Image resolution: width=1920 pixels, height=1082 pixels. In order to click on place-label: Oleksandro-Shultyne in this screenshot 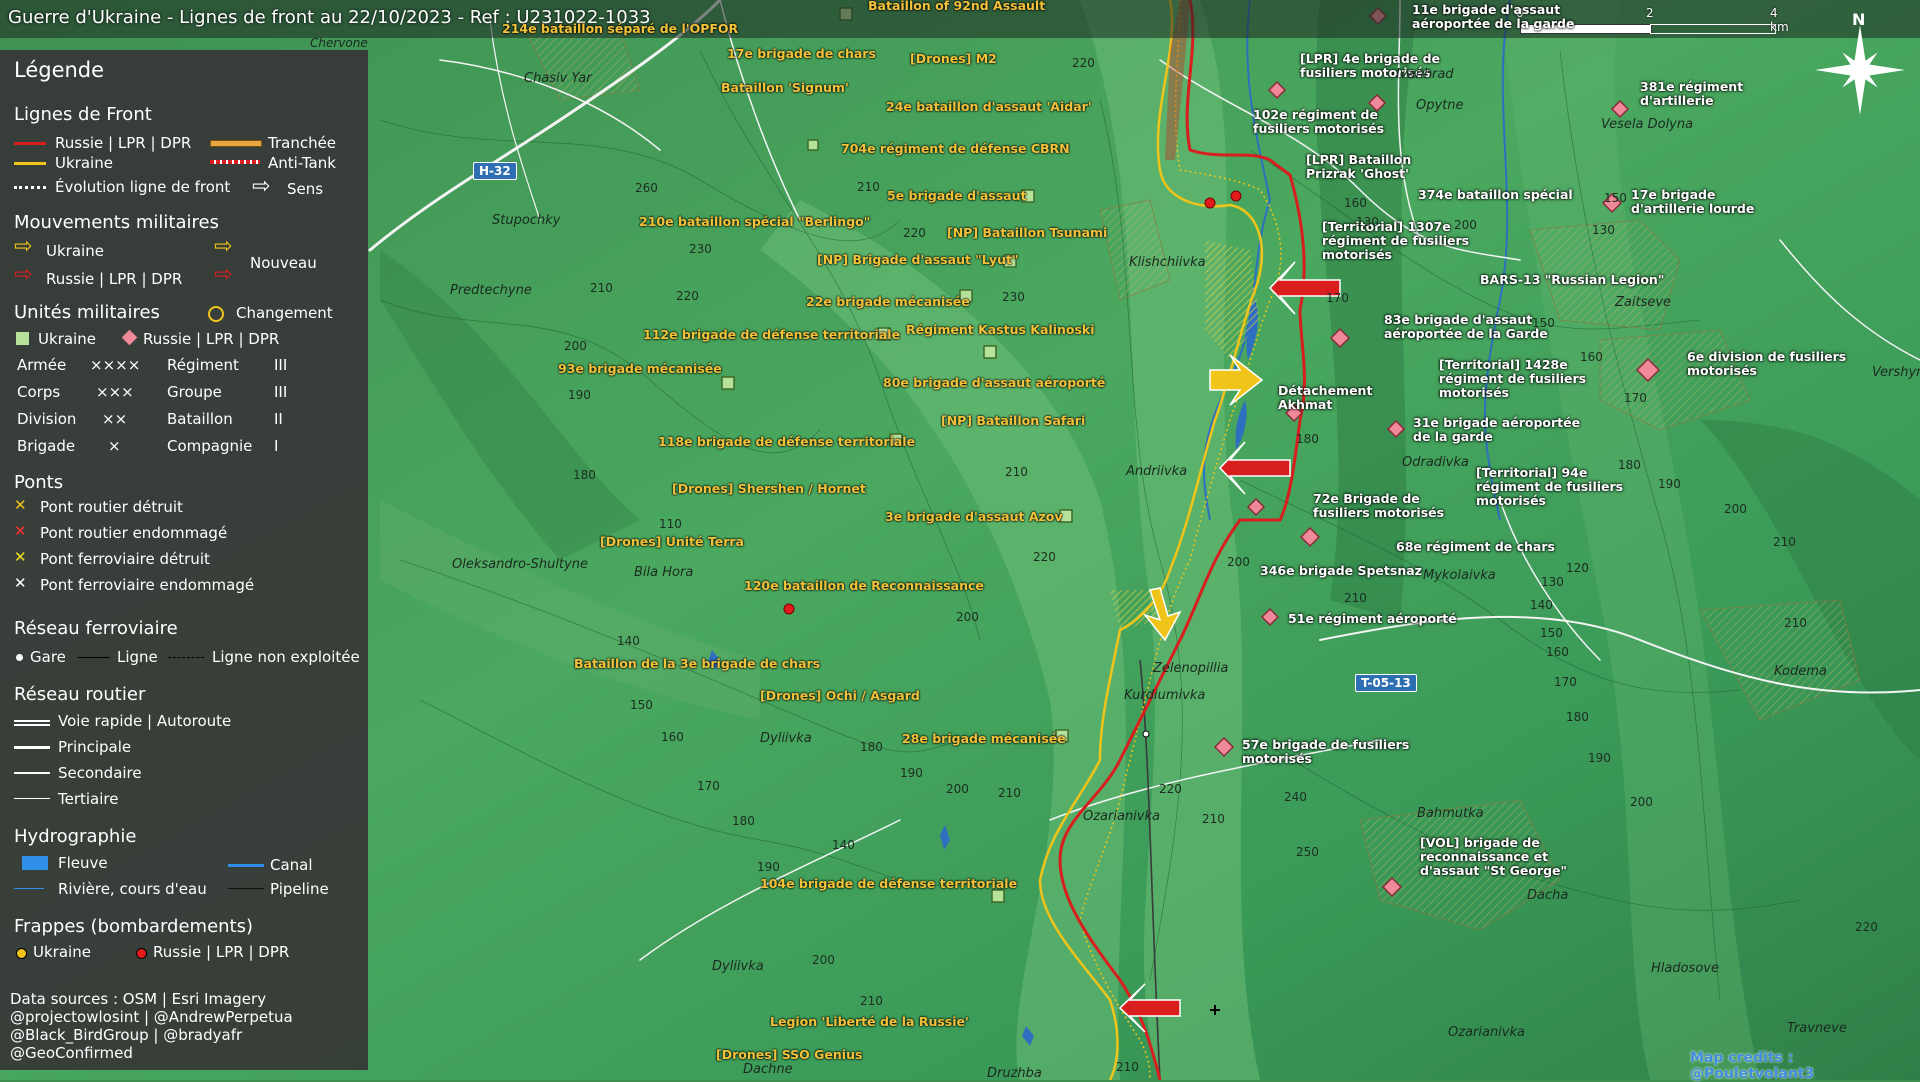, I will do `click(520, 564)`.